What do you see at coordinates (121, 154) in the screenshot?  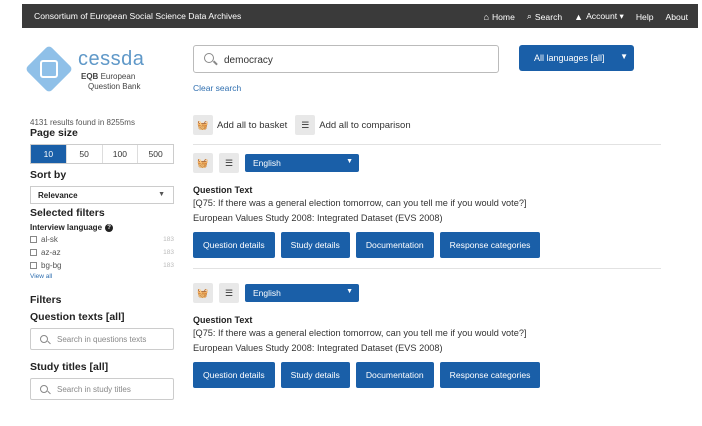 I see `page-size-option: 100` at bounding box center [121, 154].